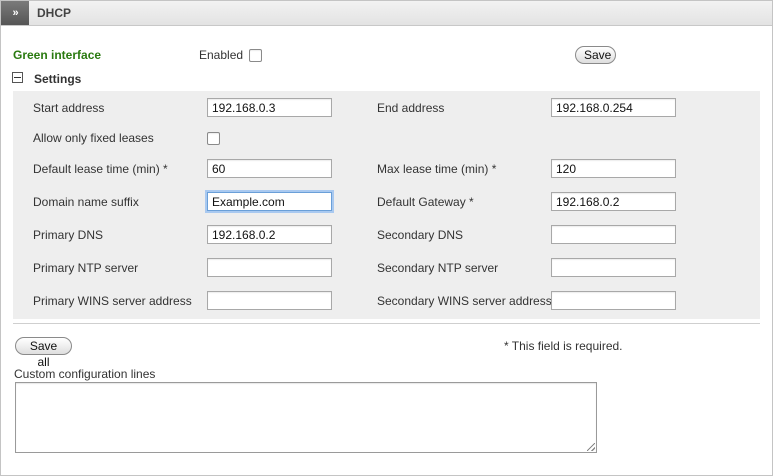 The image size is (773, 476). What do you see at coordinates (613, 201) in the screenshot?
I see `default-gateway-input` at bounding box center [613, 201].